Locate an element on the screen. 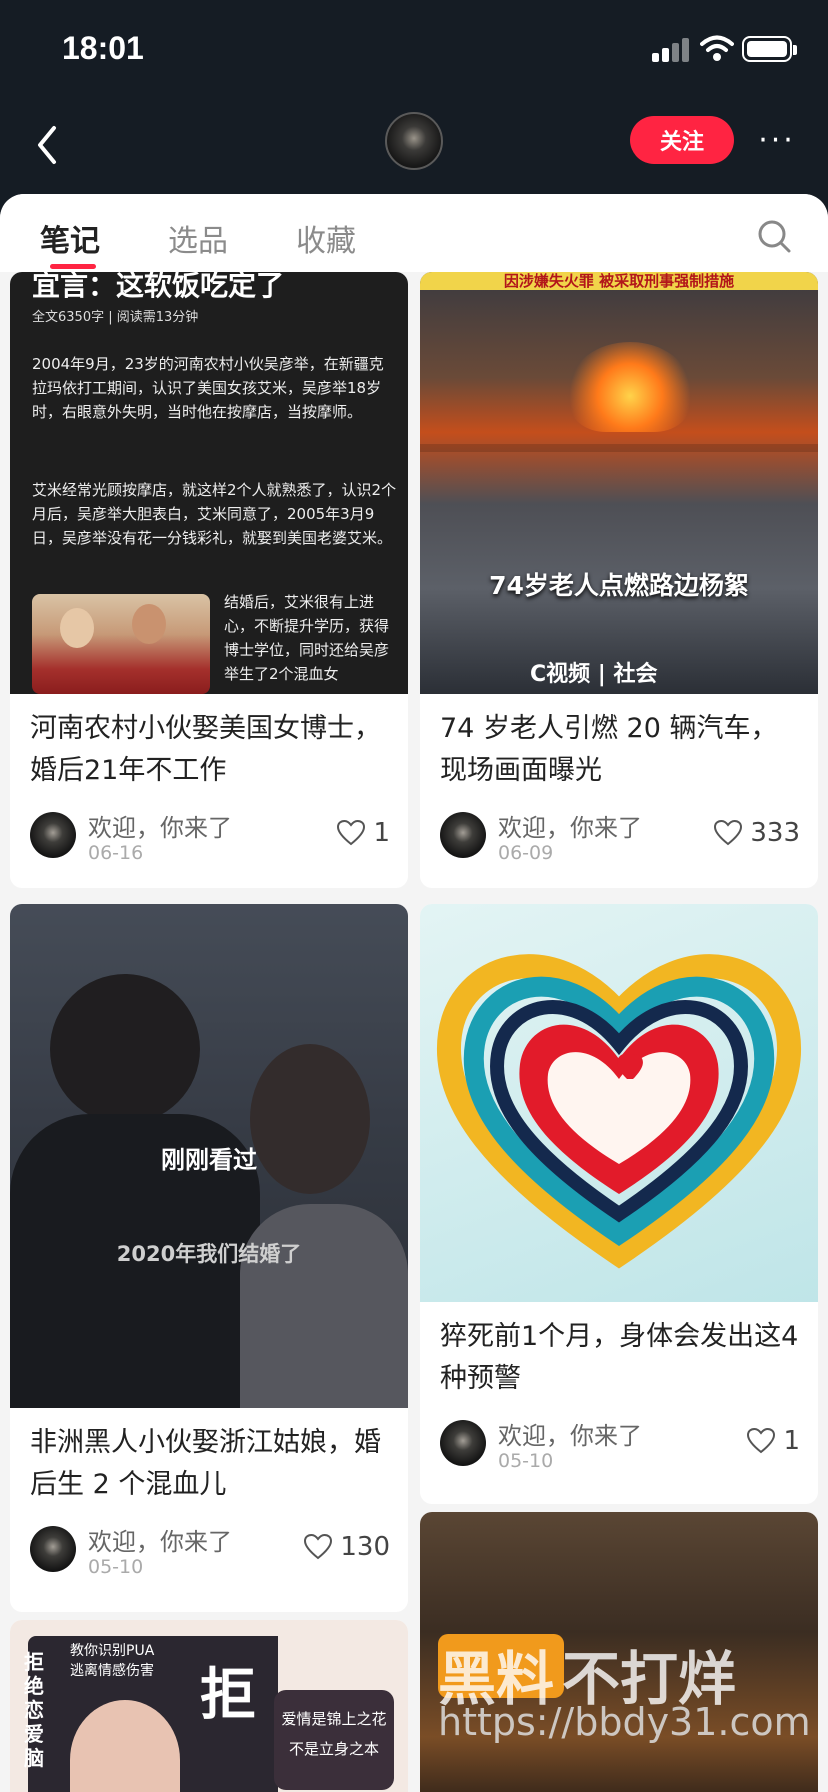 The width and height of the screenshot is (828, 1792). note-cover-image: 刚刚看过 2020年我们结婚了 is located at coordinates (209, 1156).